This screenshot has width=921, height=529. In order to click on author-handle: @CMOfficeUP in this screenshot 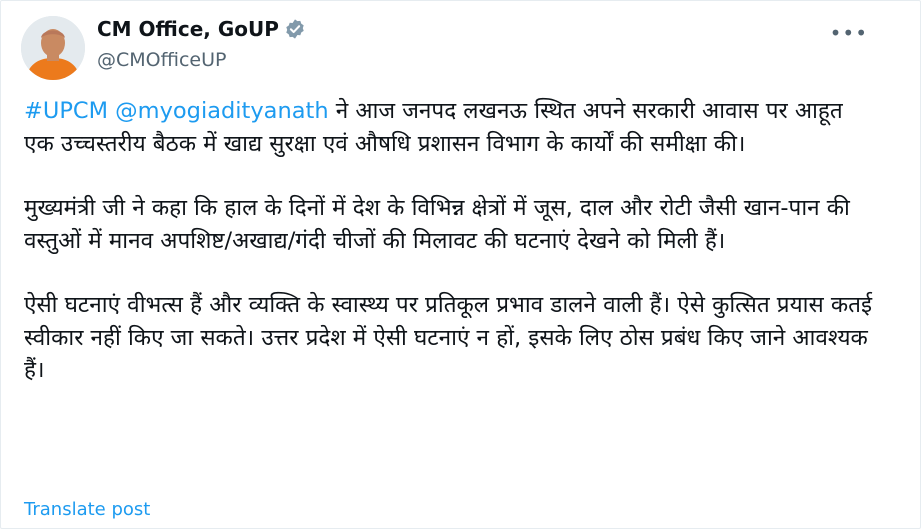, I will do `click(161, 60)`.